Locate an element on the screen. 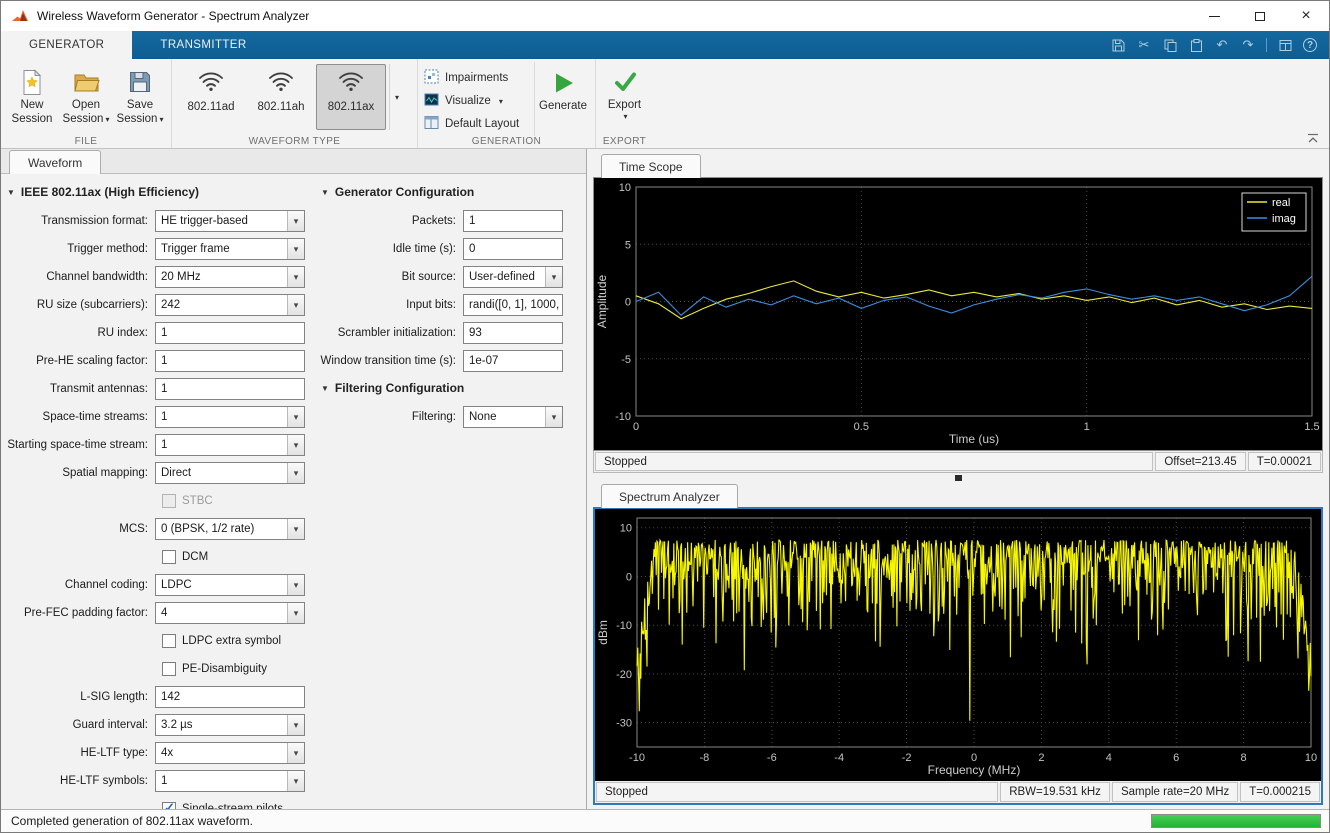 The image size is (1330, 833). trigger-method-select: Trigger frame is located at coordinates (230, 249).